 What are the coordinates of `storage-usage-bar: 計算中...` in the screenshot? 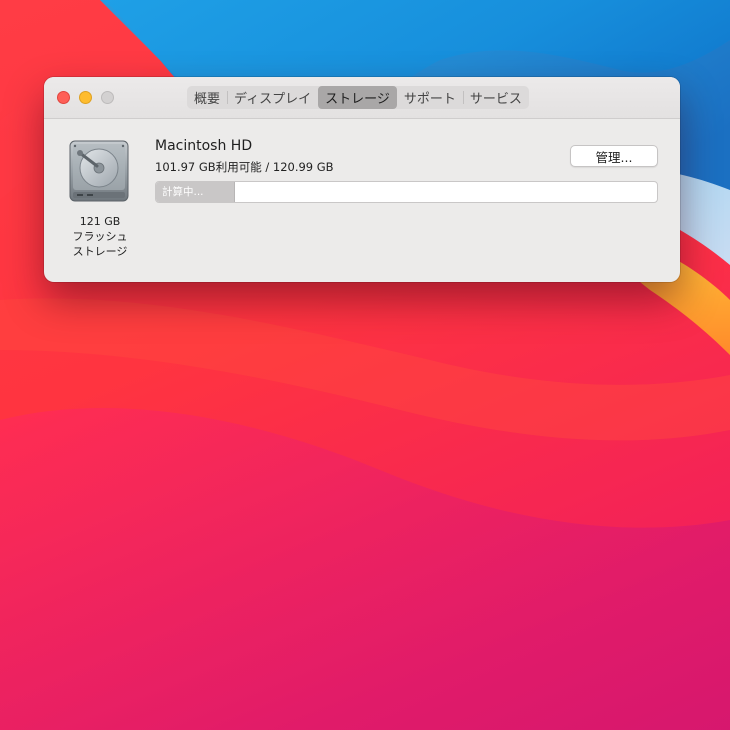 It's located at (406, 192).